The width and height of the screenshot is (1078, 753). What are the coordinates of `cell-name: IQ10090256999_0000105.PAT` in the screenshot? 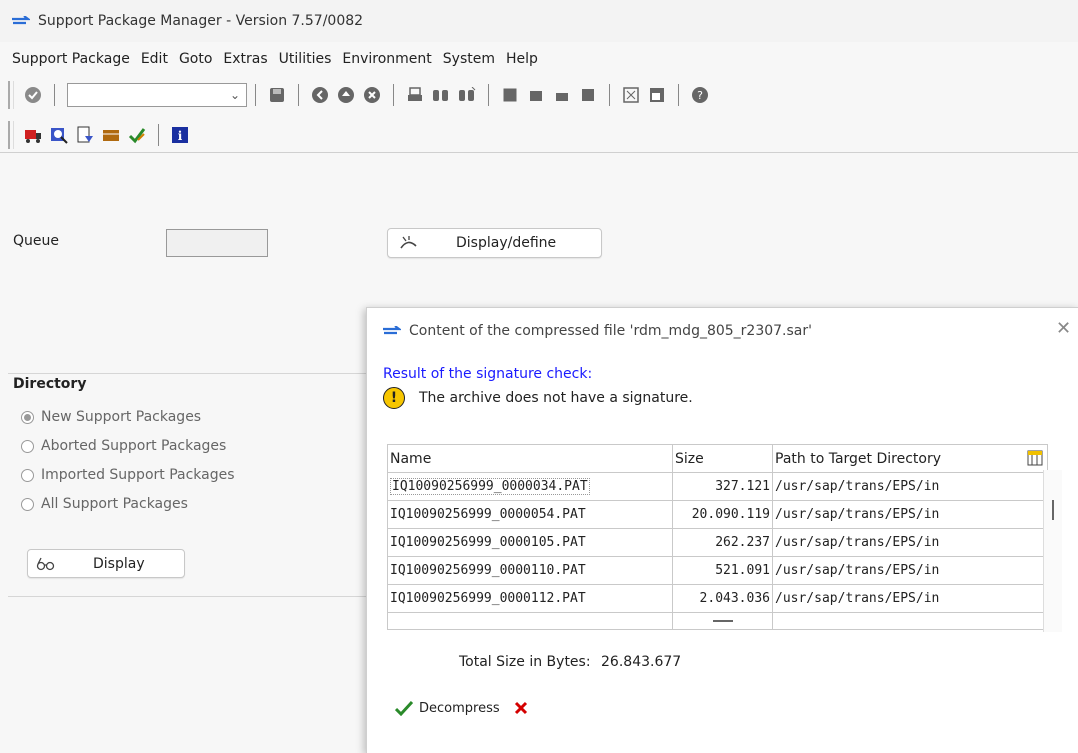 It's located at (530, 542).